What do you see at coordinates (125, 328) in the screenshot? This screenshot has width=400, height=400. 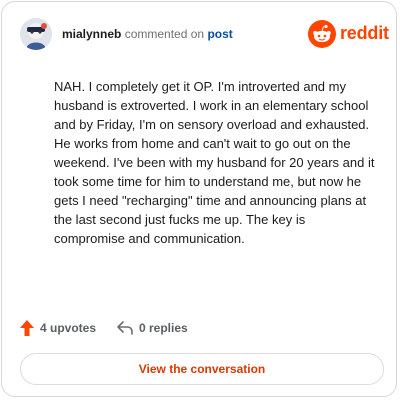 I see `reply-arrow-icon` at bounding box center [125, 328].